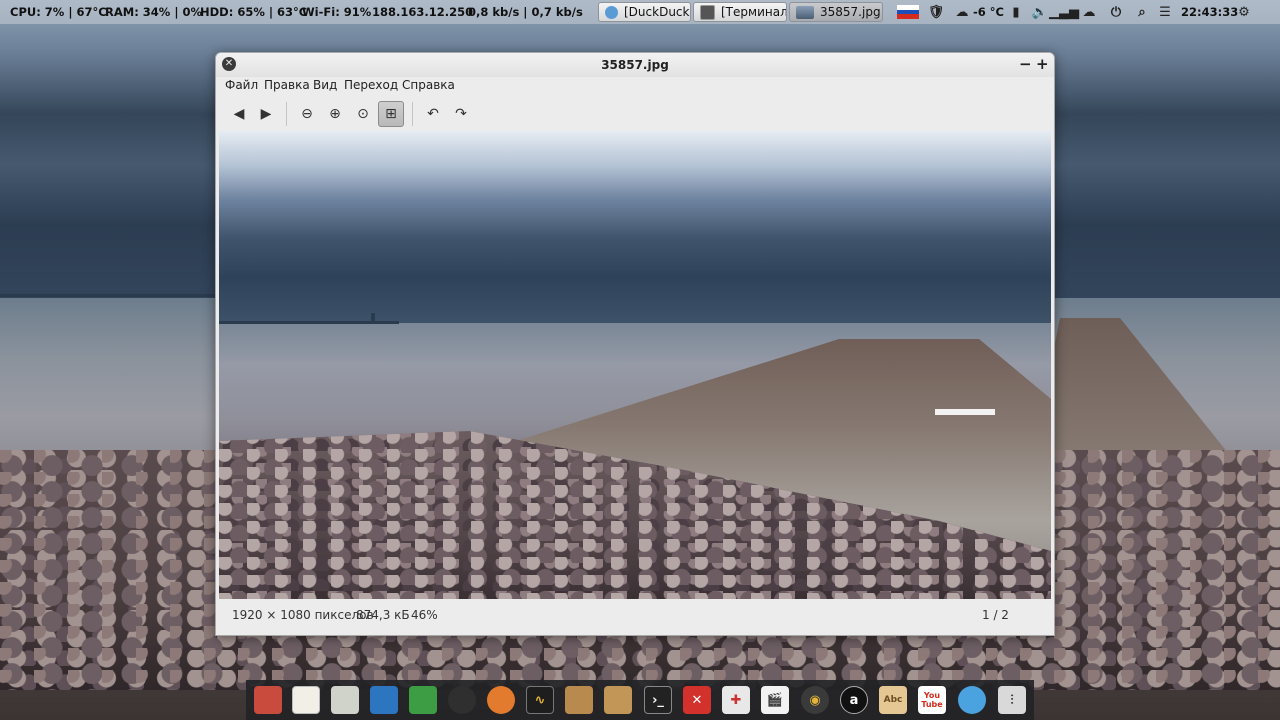 The image size is (1280, 720). What do you see at coordinates (805, 12) in the screenshot?
I see `image-thumbnail-icon` at bounding box center [805, 12].